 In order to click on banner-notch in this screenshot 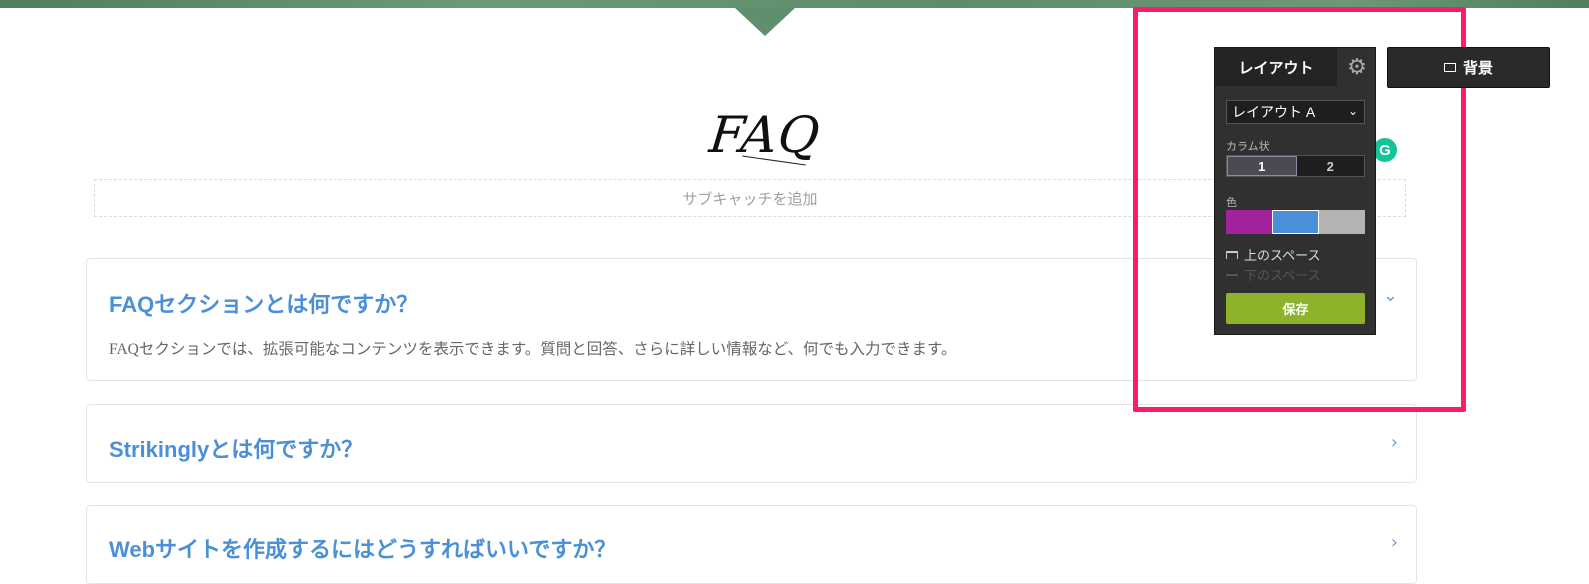, I will do `click(765, 22)`.